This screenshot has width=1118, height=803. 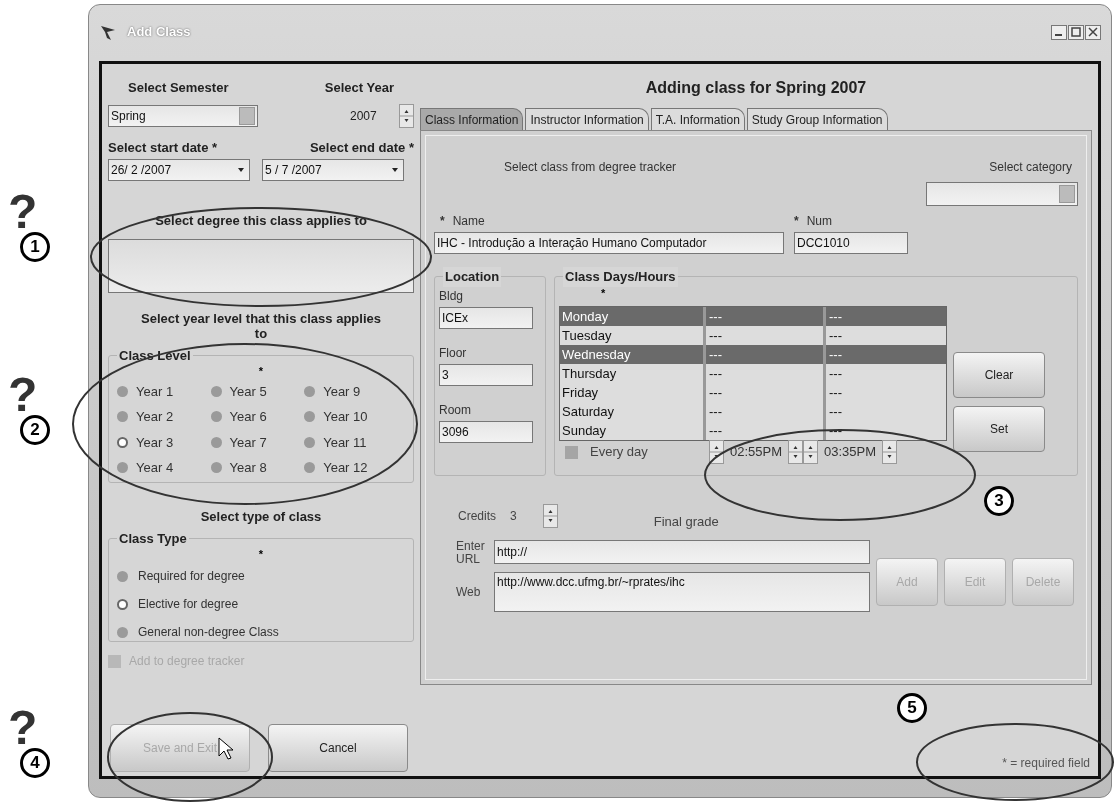 I want to click on minimize-icon, so click(x=1059, y=32).